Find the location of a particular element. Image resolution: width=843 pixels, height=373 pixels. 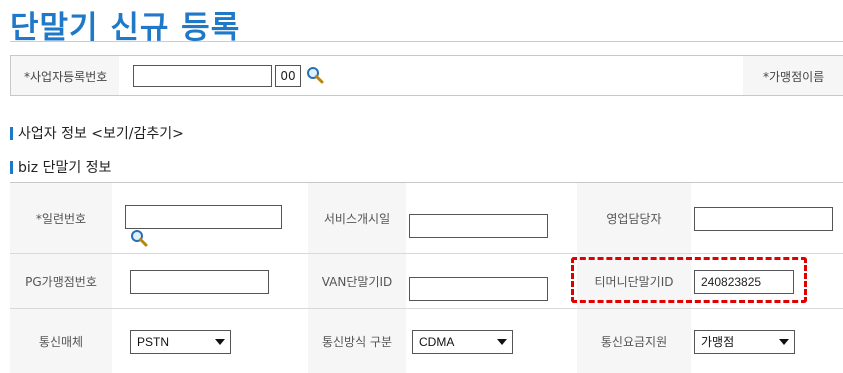

pg-merchant-no-input is located at coordinates (199, 282).